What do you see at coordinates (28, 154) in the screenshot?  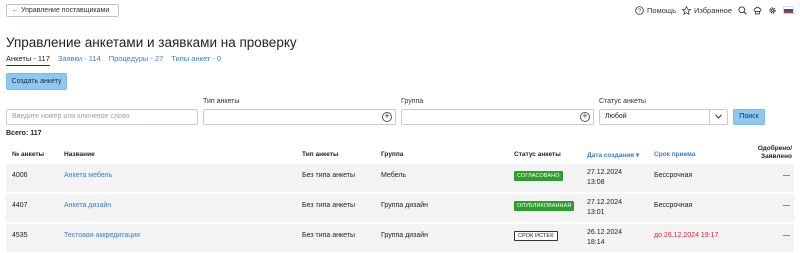 I see `header-number: № анкеты` at bounding box center [28, 154].